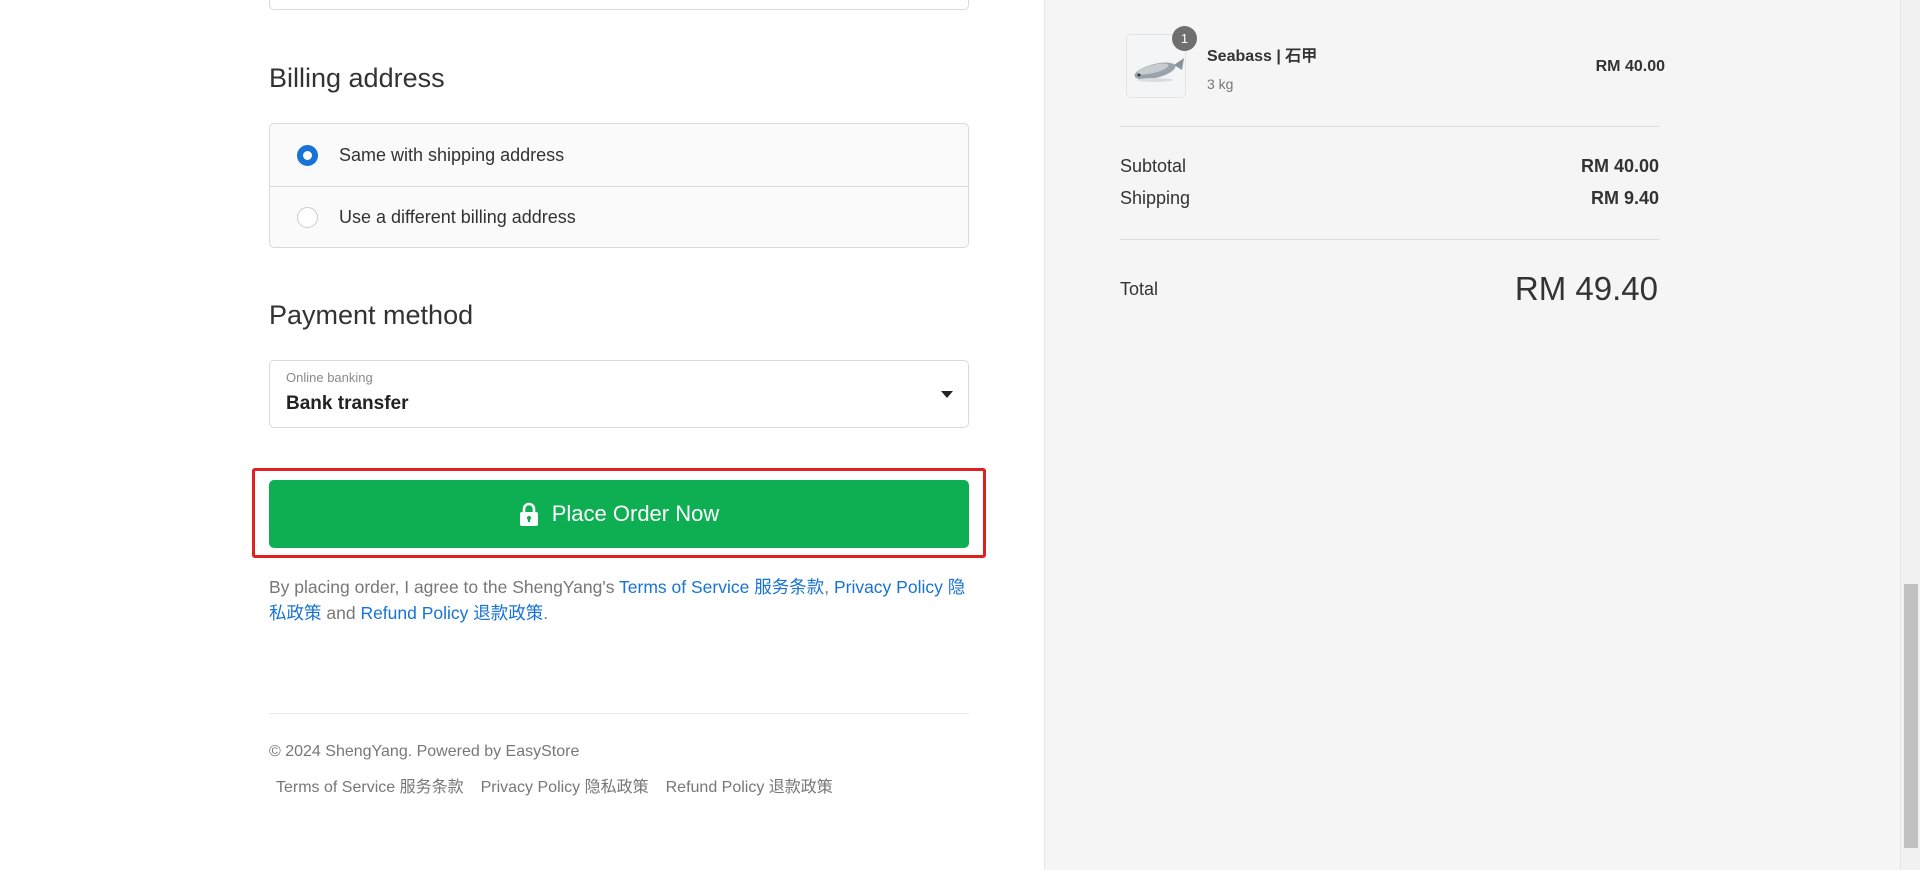  I want to click on footer-refund-link: Refund Policy 退款政策, so click(749, 785).